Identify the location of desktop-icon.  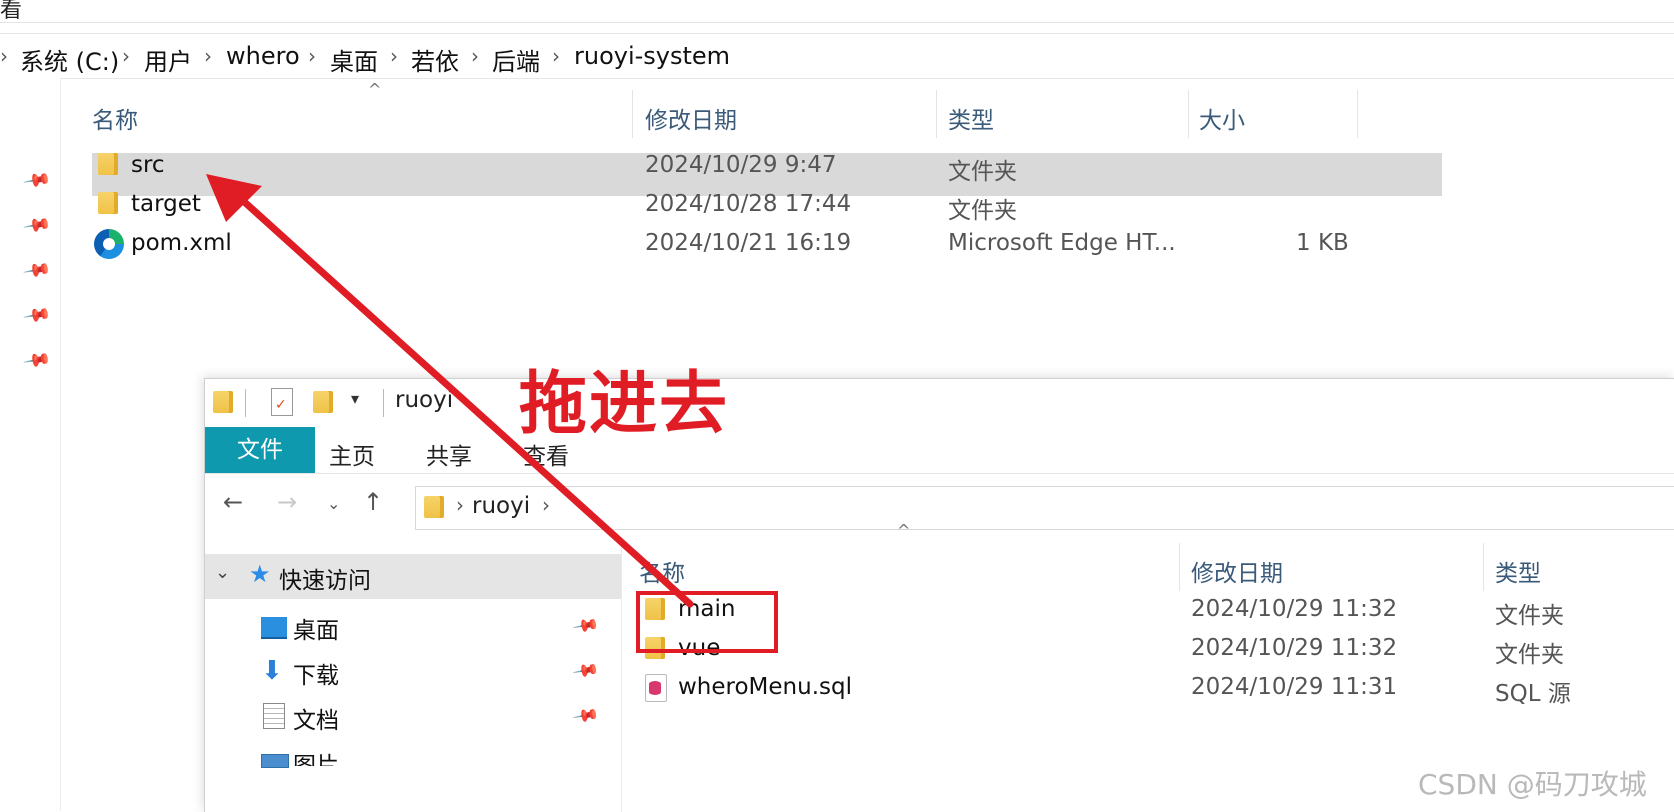
(274, 628).